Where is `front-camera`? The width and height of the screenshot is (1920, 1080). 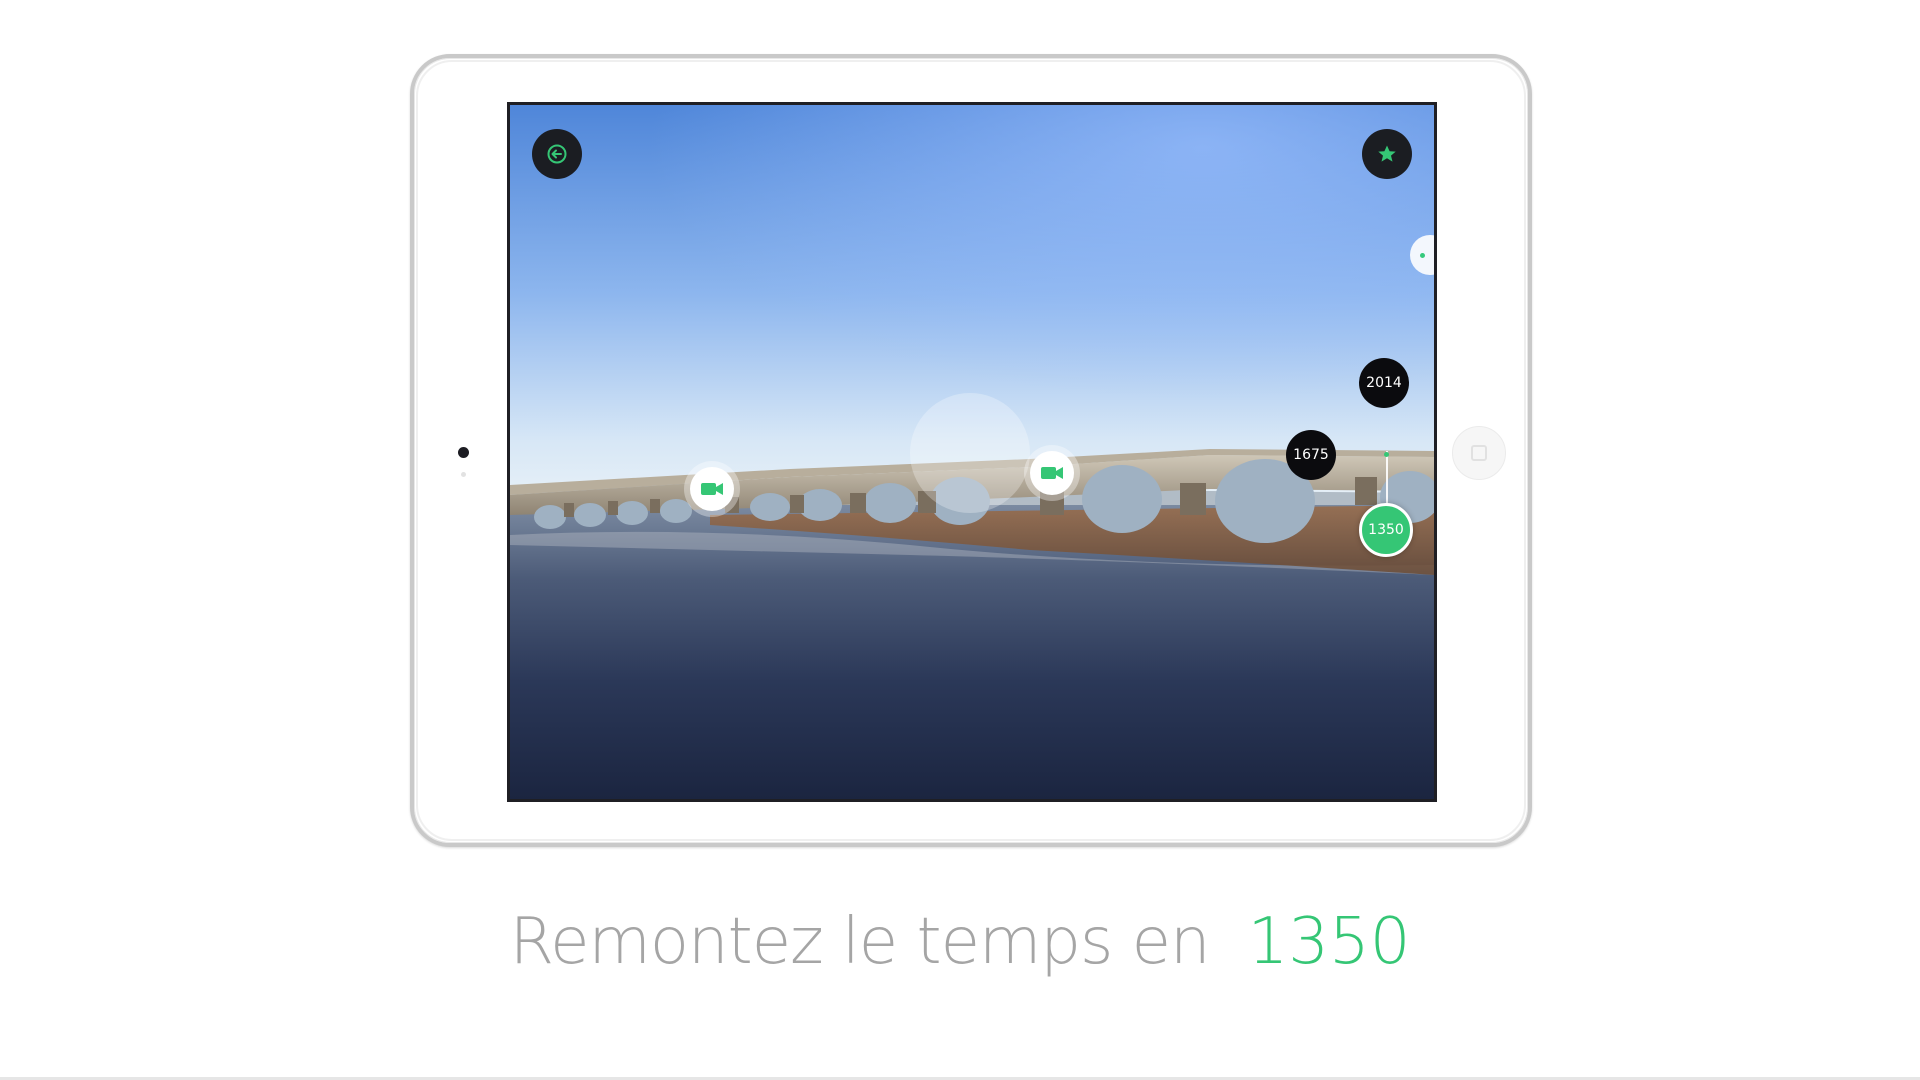 front-camera is located at coordinates (463, 452).